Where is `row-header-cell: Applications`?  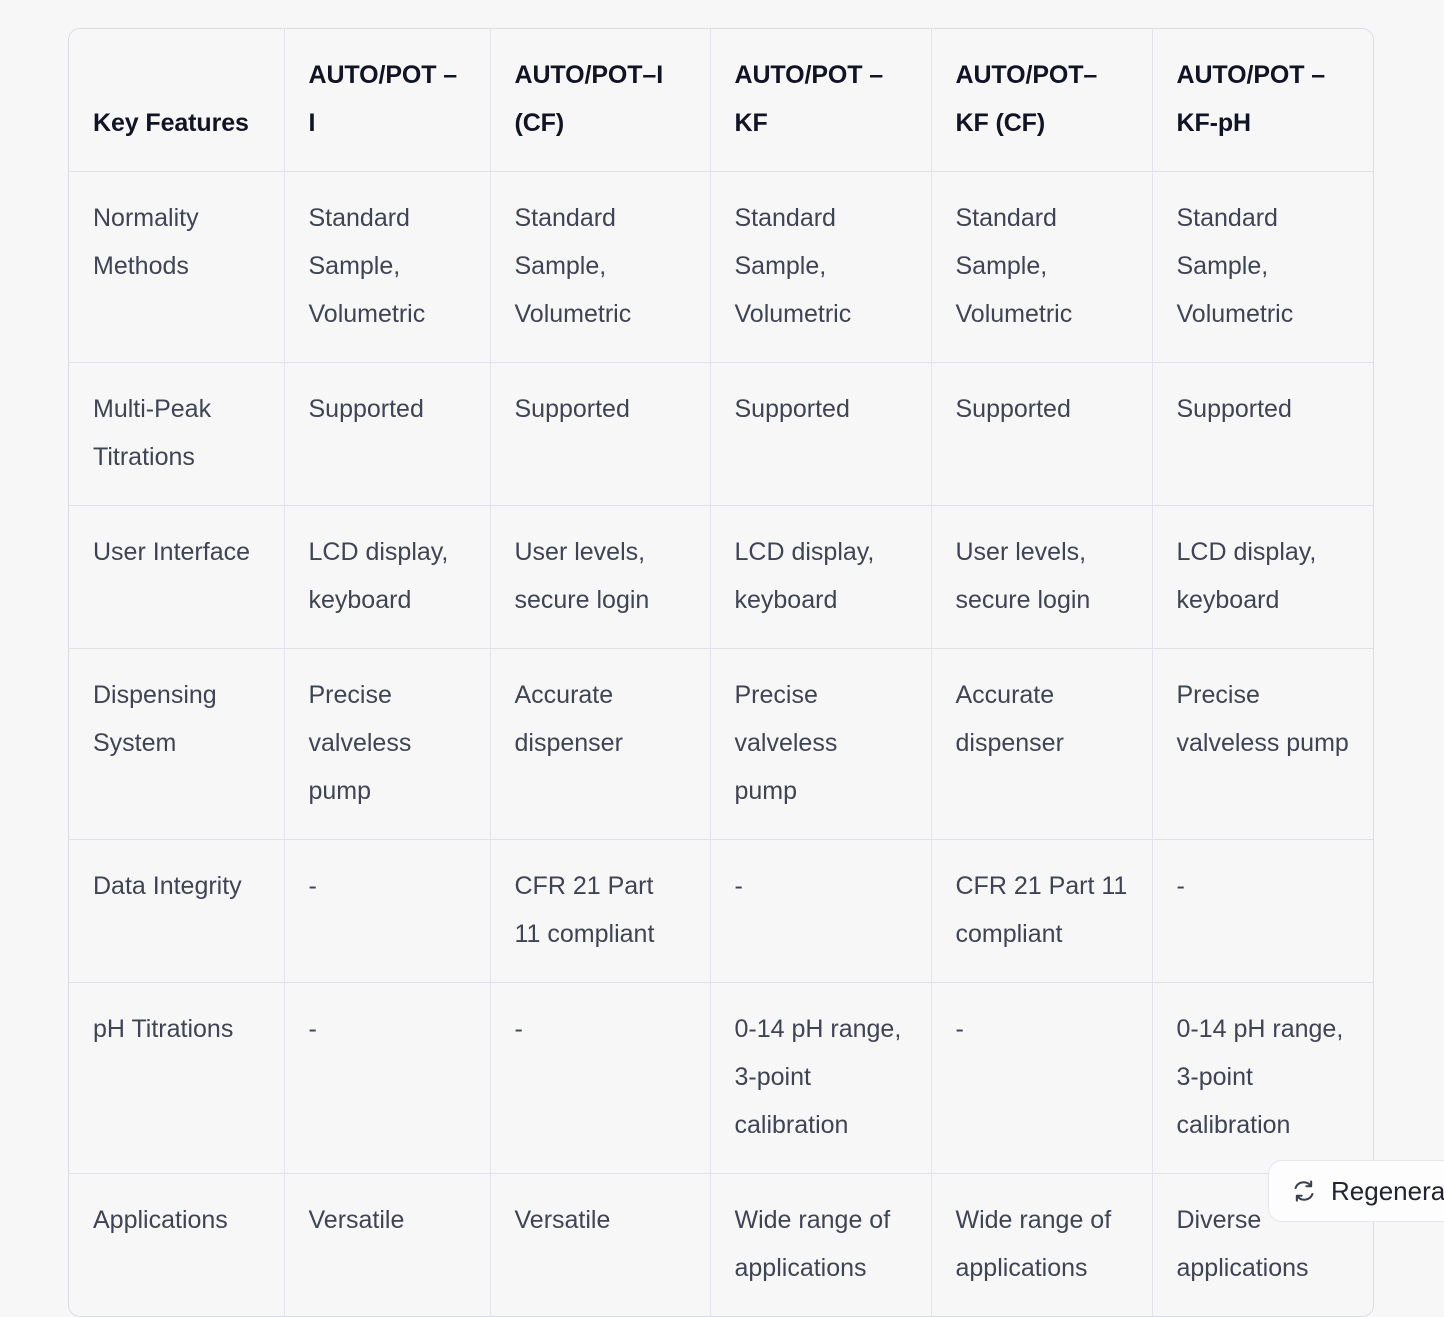 row-header-cell: Applications is located at coordinates (177, 1244).